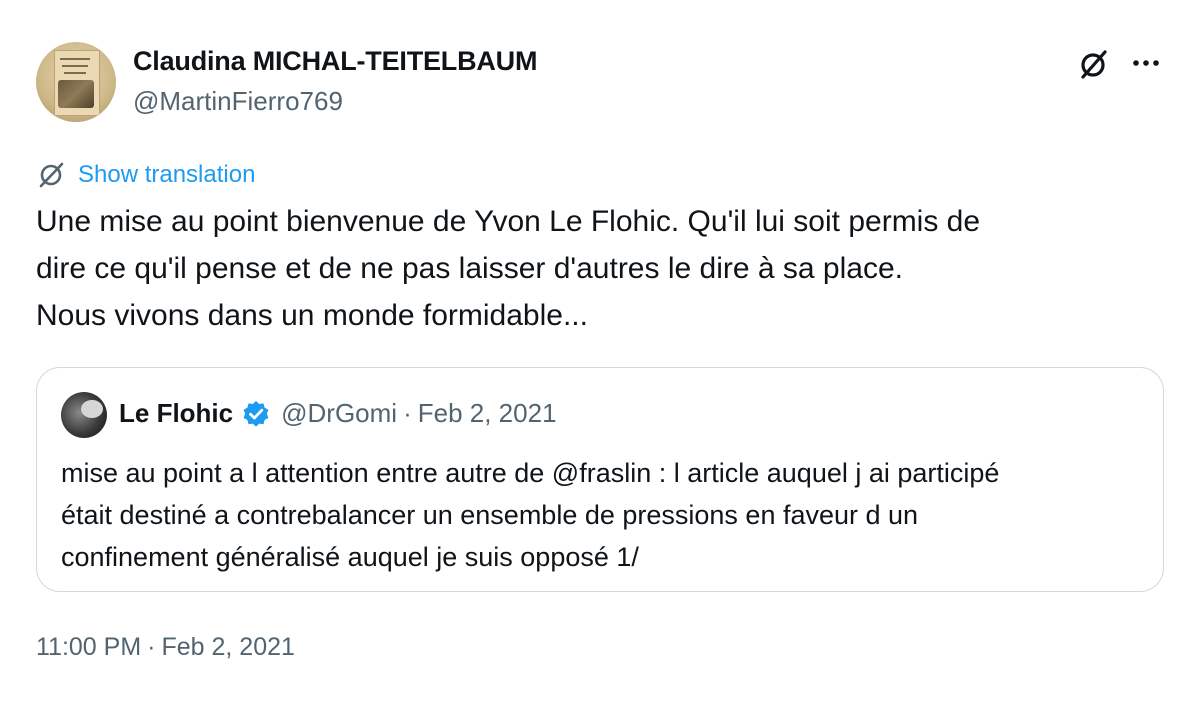 The image size is (1198, 702). Describe the element at coordinates (51, 175) in the screenshot. I see `translate-icon` at that location.